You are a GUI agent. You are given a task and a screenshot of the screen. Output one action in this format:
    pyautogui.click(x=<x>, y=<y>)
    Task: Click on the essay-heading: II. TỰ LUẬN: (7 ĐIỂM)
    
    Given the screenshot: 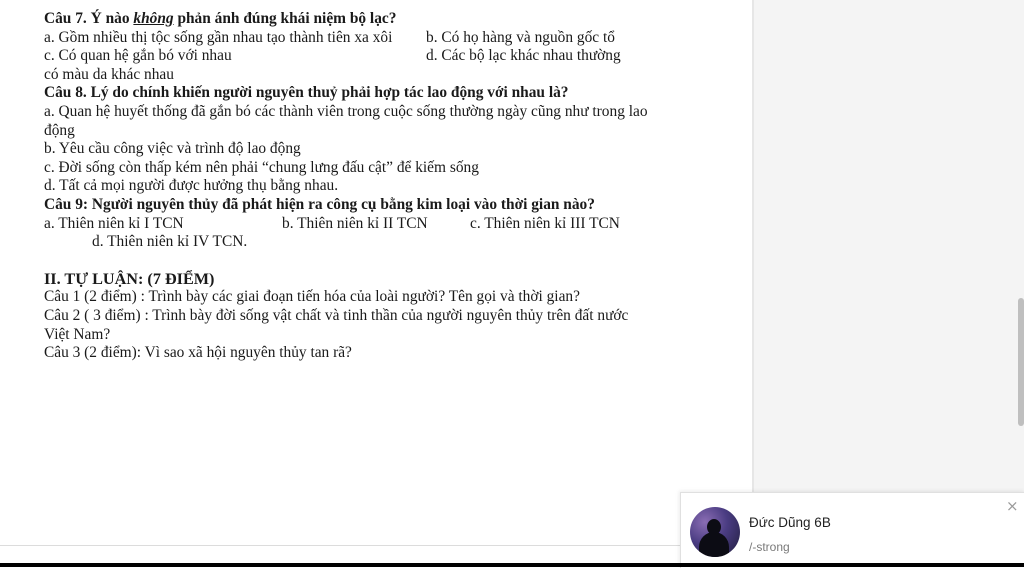 What is the action you would take?
    pyautogui.click(x=129, y=278)
    